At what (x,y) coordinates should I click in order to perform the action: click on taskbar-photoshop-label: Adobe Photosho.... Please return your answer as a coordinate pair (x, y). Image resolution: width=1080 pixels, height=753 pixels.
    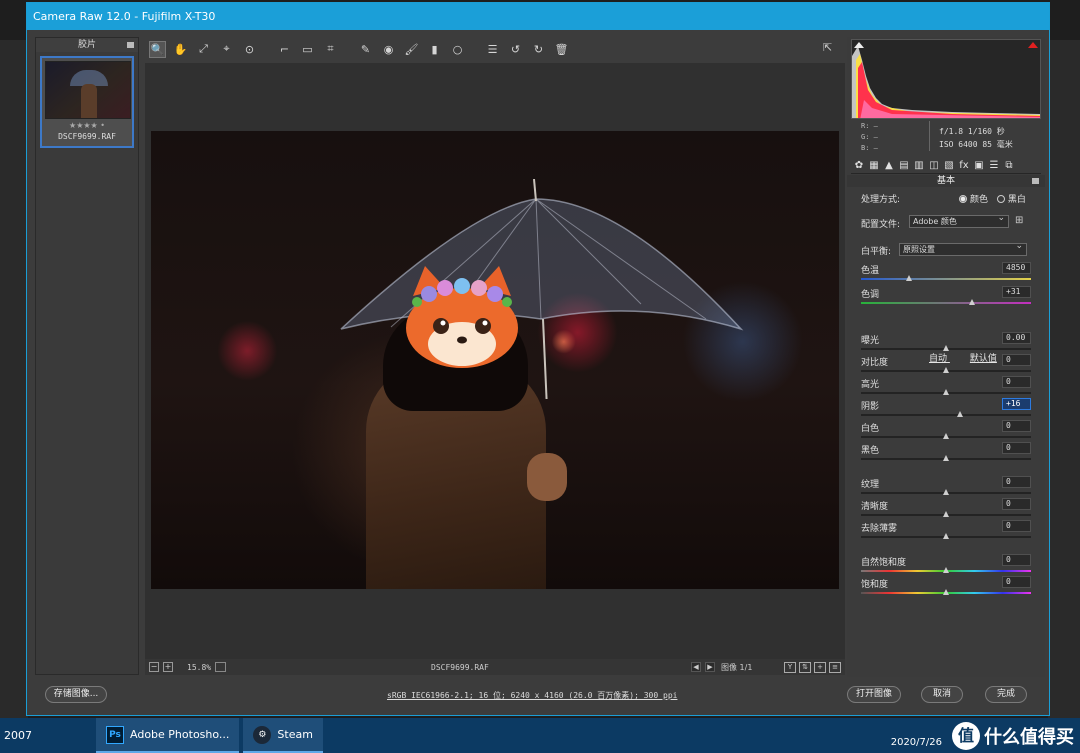
    Looking at the image, I should click on (180, 734).